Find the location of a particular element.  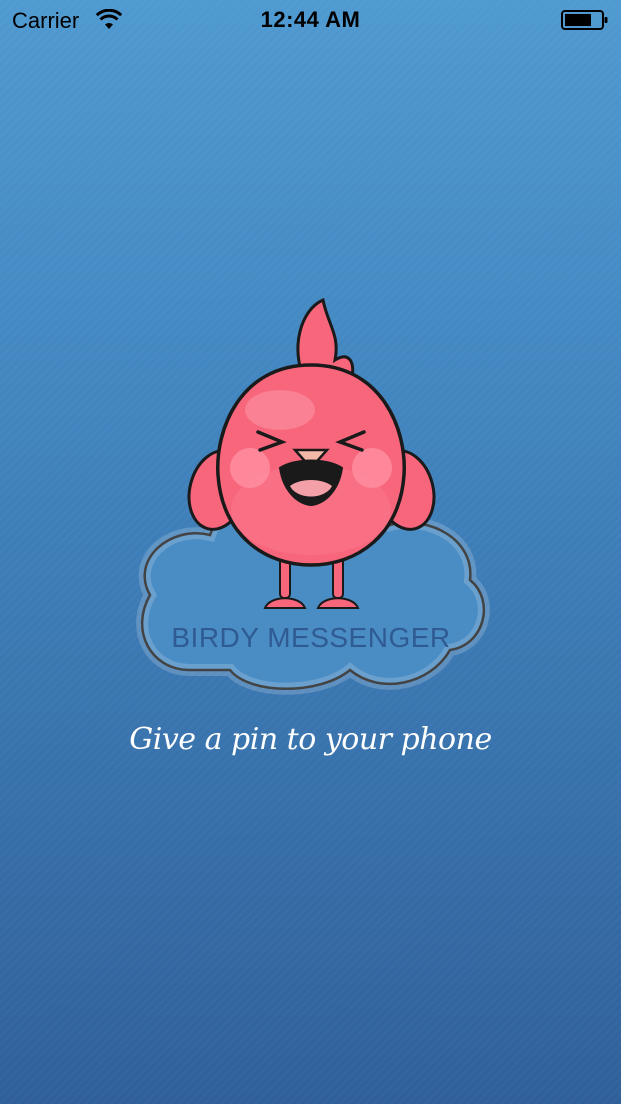

tagline: Give a pin to your phone is located at coordinates (310, 739).